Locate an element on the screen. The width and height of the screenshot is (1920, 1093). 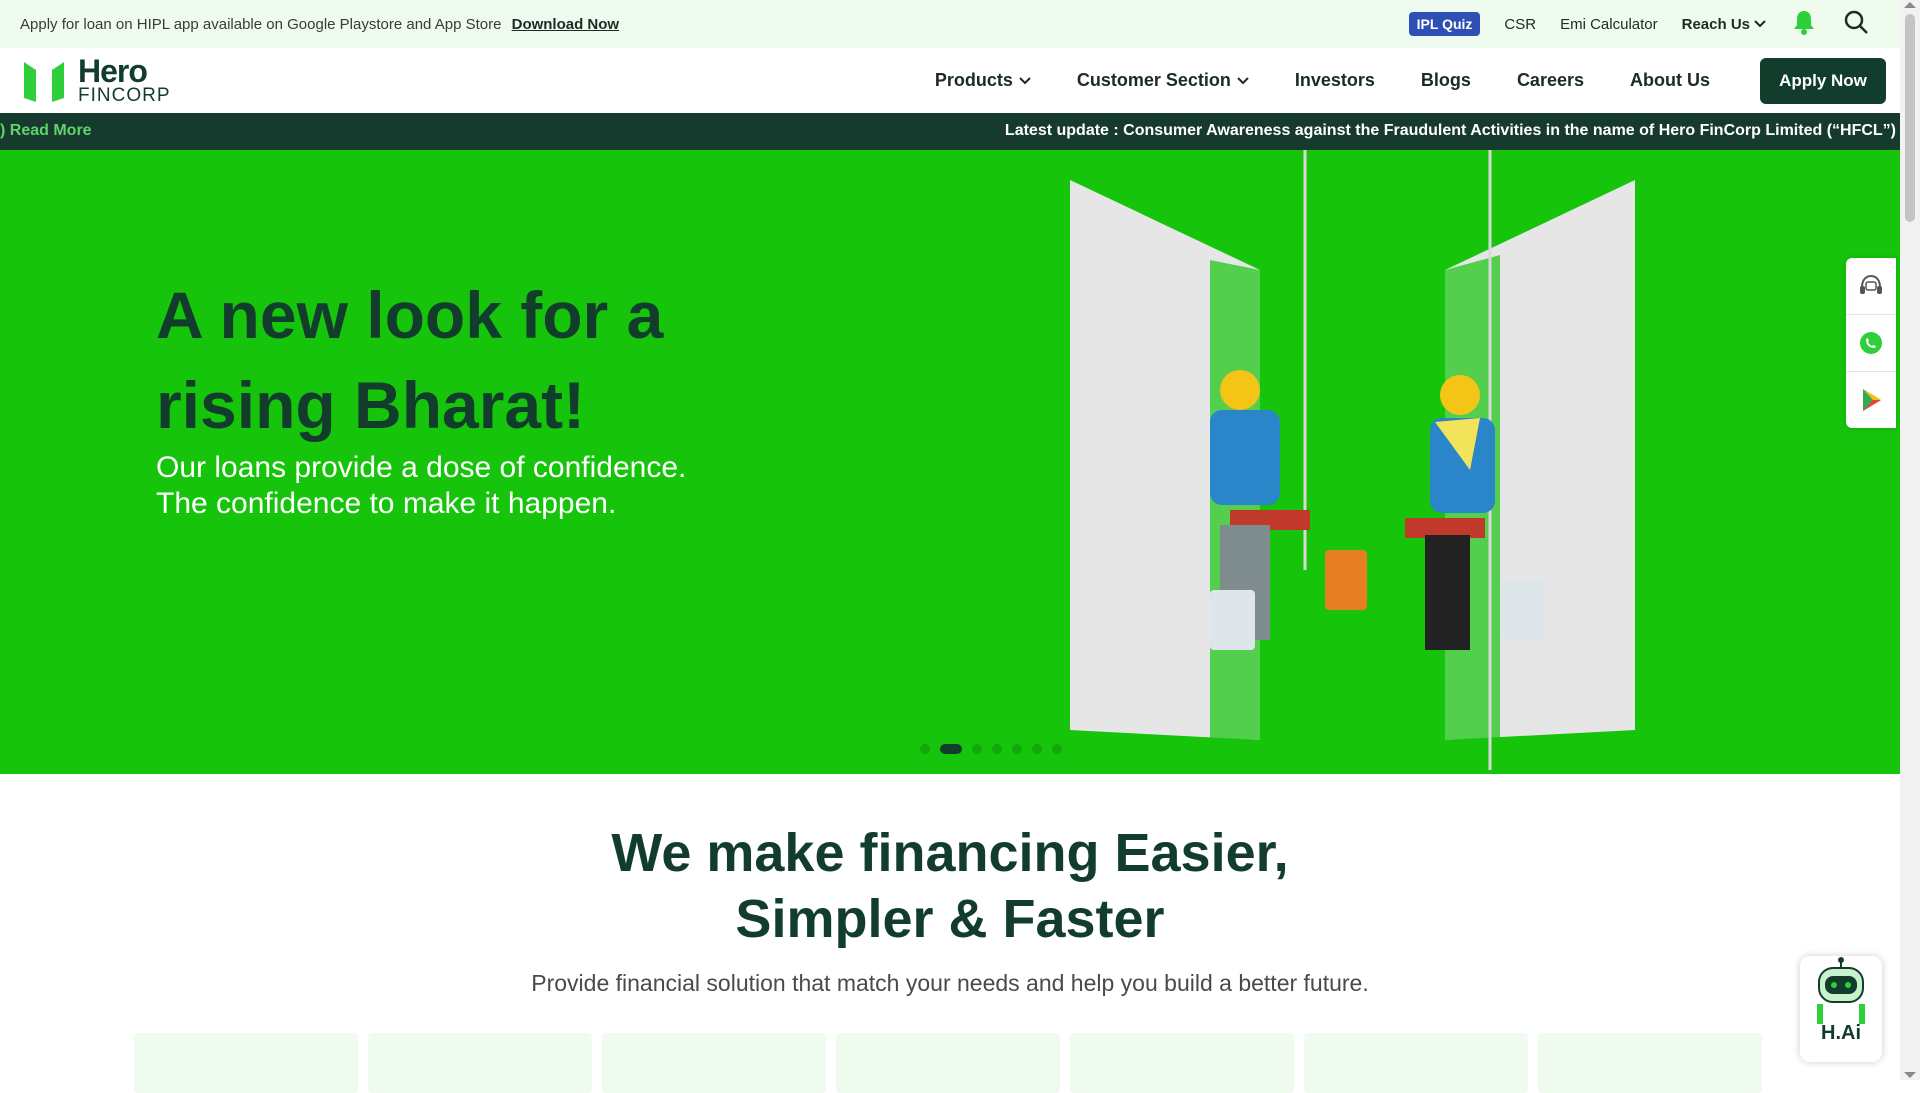
chatbot-widget: H.Ai is located at coordinates (1841, 1009).